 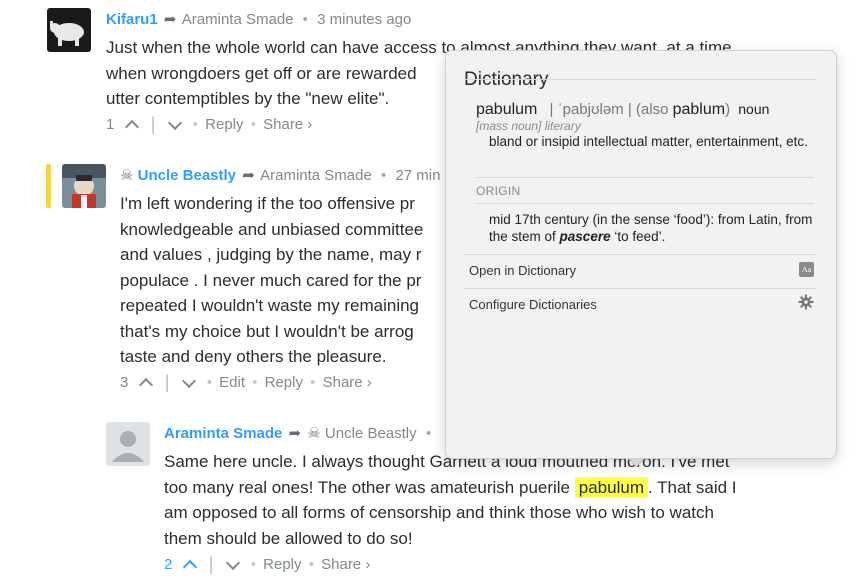 I want to click on author-link: Kifaru1, so click(x=132, y=19).